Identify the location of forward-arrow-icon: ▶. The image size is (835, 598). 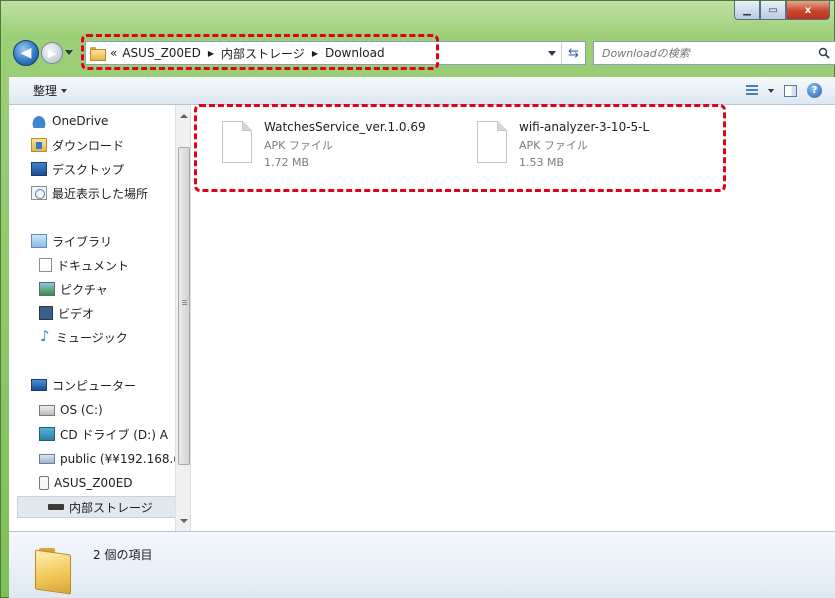
(52, 53).